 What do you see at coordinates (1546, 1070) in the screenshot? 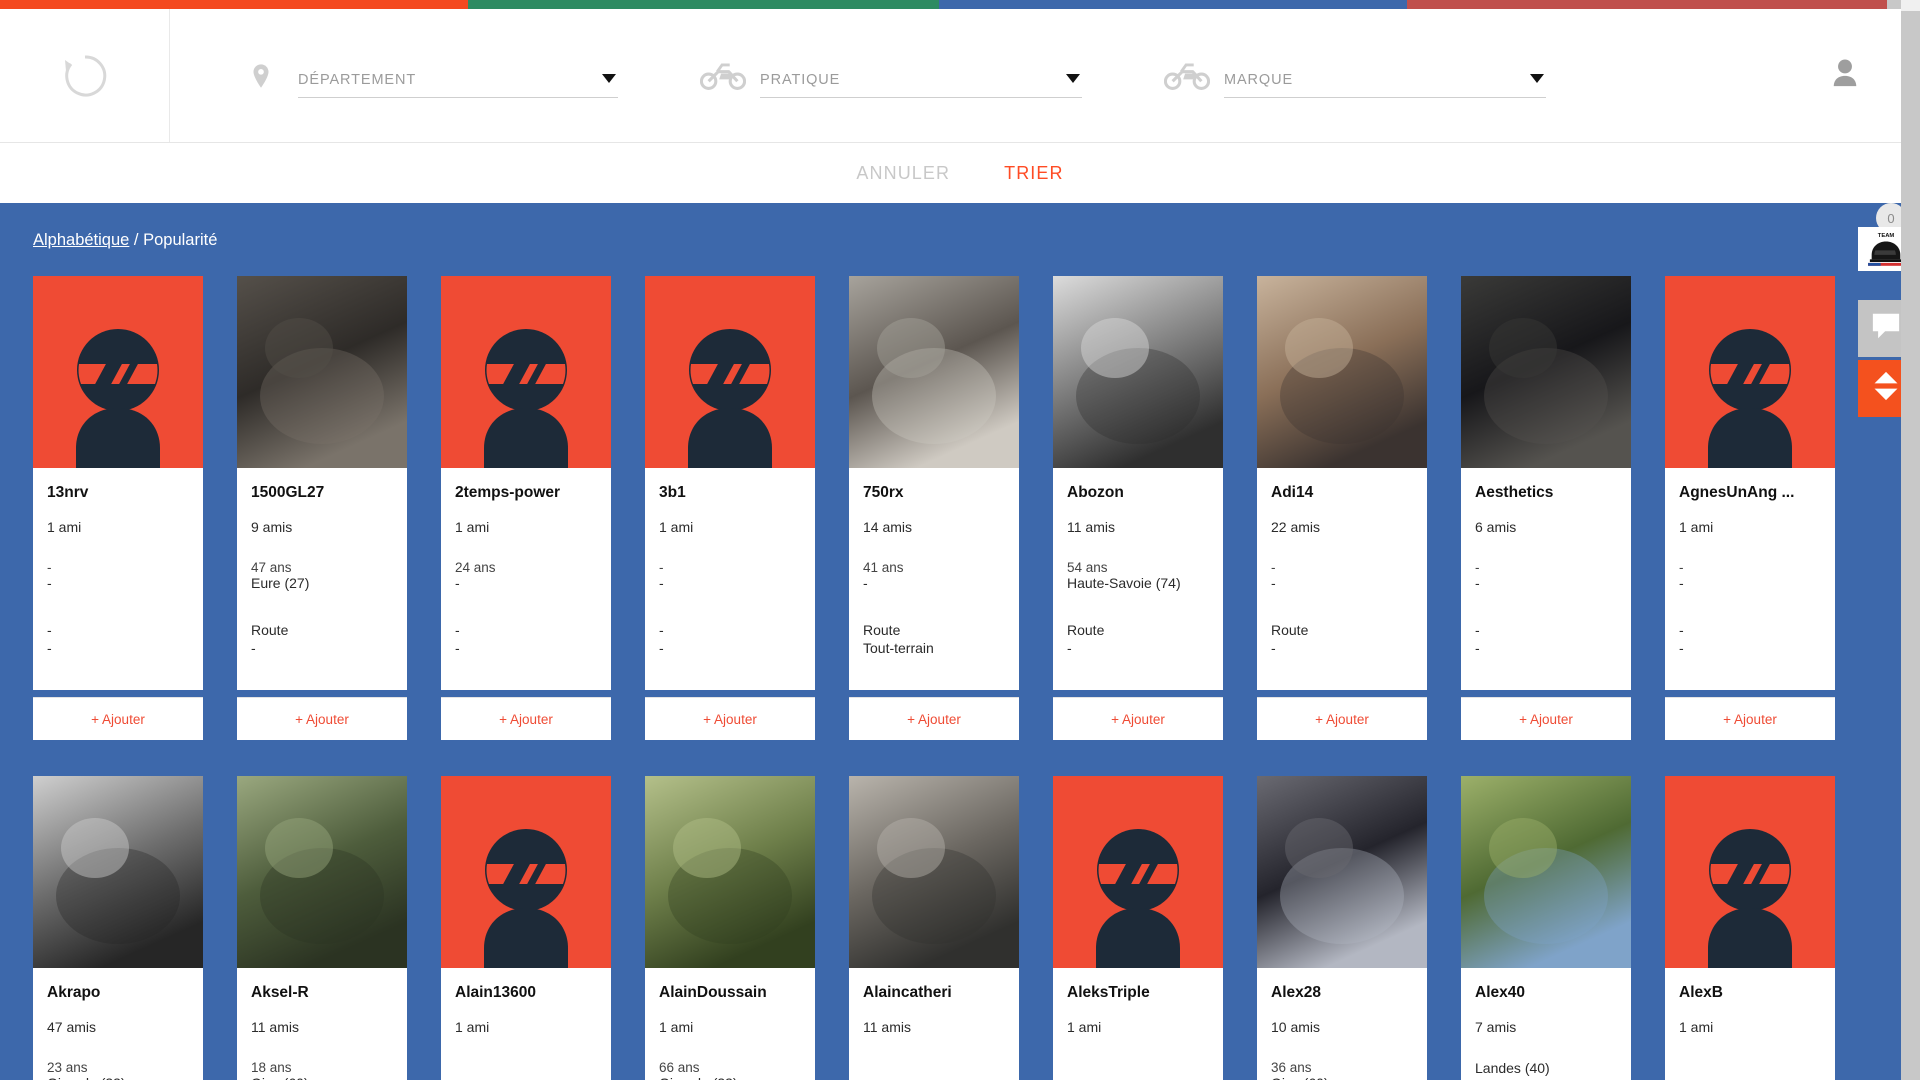
I see `member-location-block: Landes (40)` at bounding box center [1546, 1070].